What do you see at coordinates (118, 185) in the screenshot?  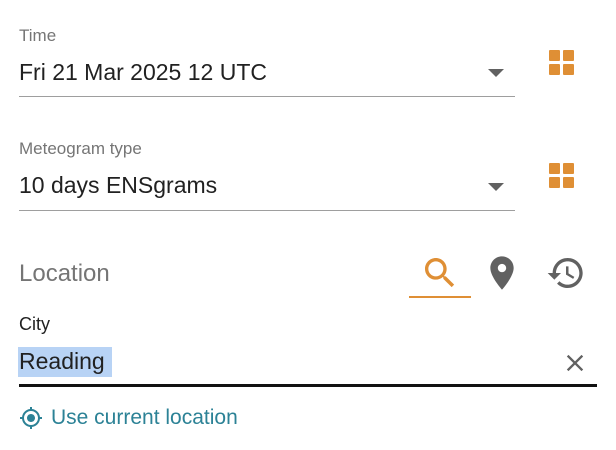 I see `meteogram-type-value: 10 days ENSgrams` at bounding box center [118, 185].